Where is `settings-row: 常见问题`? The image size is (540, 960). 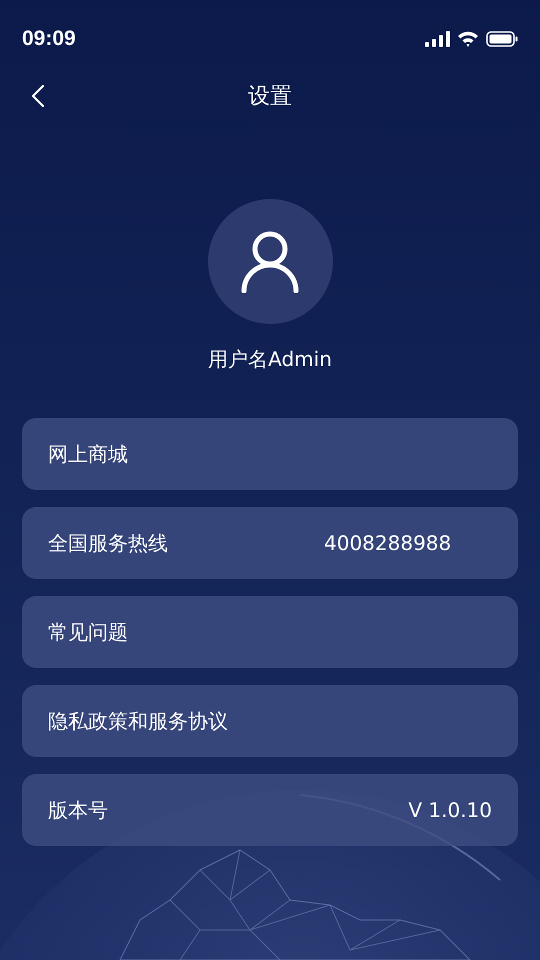
settings-row: 常见问题 is located at coordinates (270, 632).